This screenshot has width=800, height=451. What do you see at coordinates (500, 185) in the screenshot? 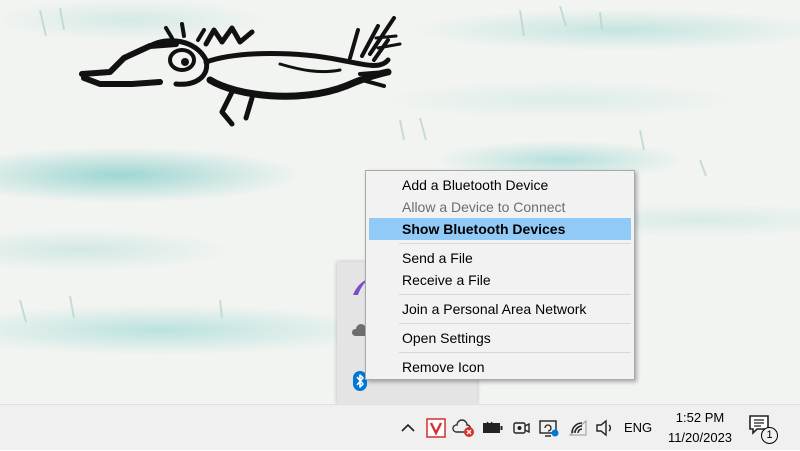
I see `menu-item-add-bluetooth-device: Add a Bluetooth Device` at bounding box center [500, 185].